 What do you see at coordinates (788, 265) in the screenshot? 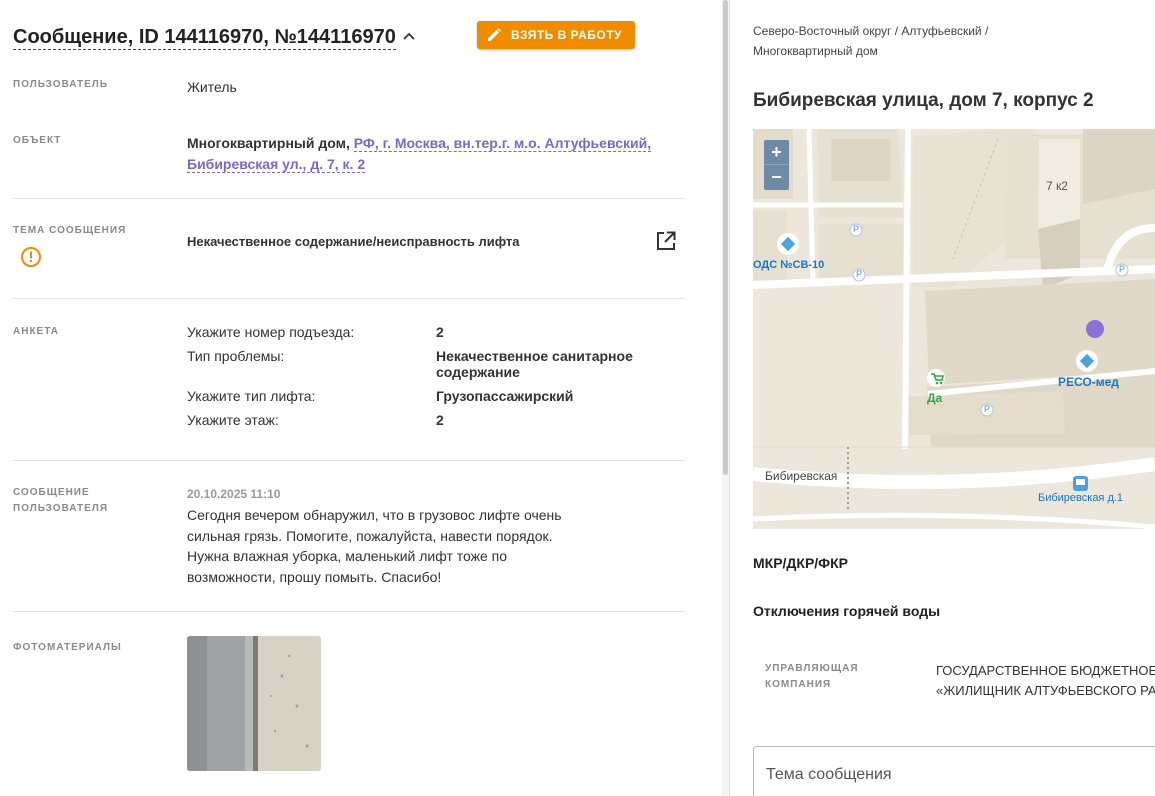
I see `ods-label: ОДС №СВ-10` at bounding box center [788, 265].